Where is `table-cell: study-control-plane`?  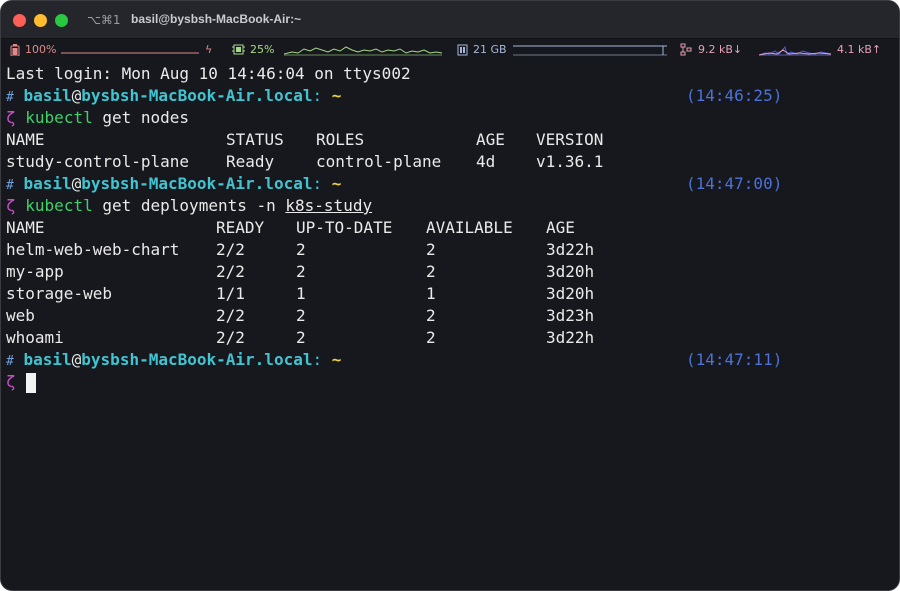
table-cell: study-control-plane is located at coordinates (98, 161).